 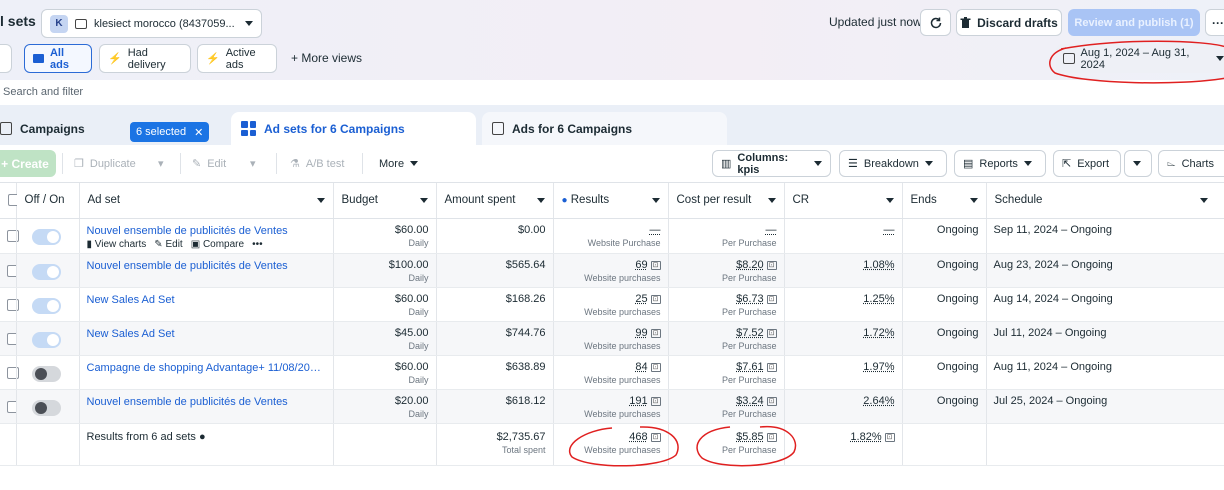 What do you see at coordinates (726, 201) in the screenshot?
I see `header-cpr: Cost per result` at bounding box center [726, 201].